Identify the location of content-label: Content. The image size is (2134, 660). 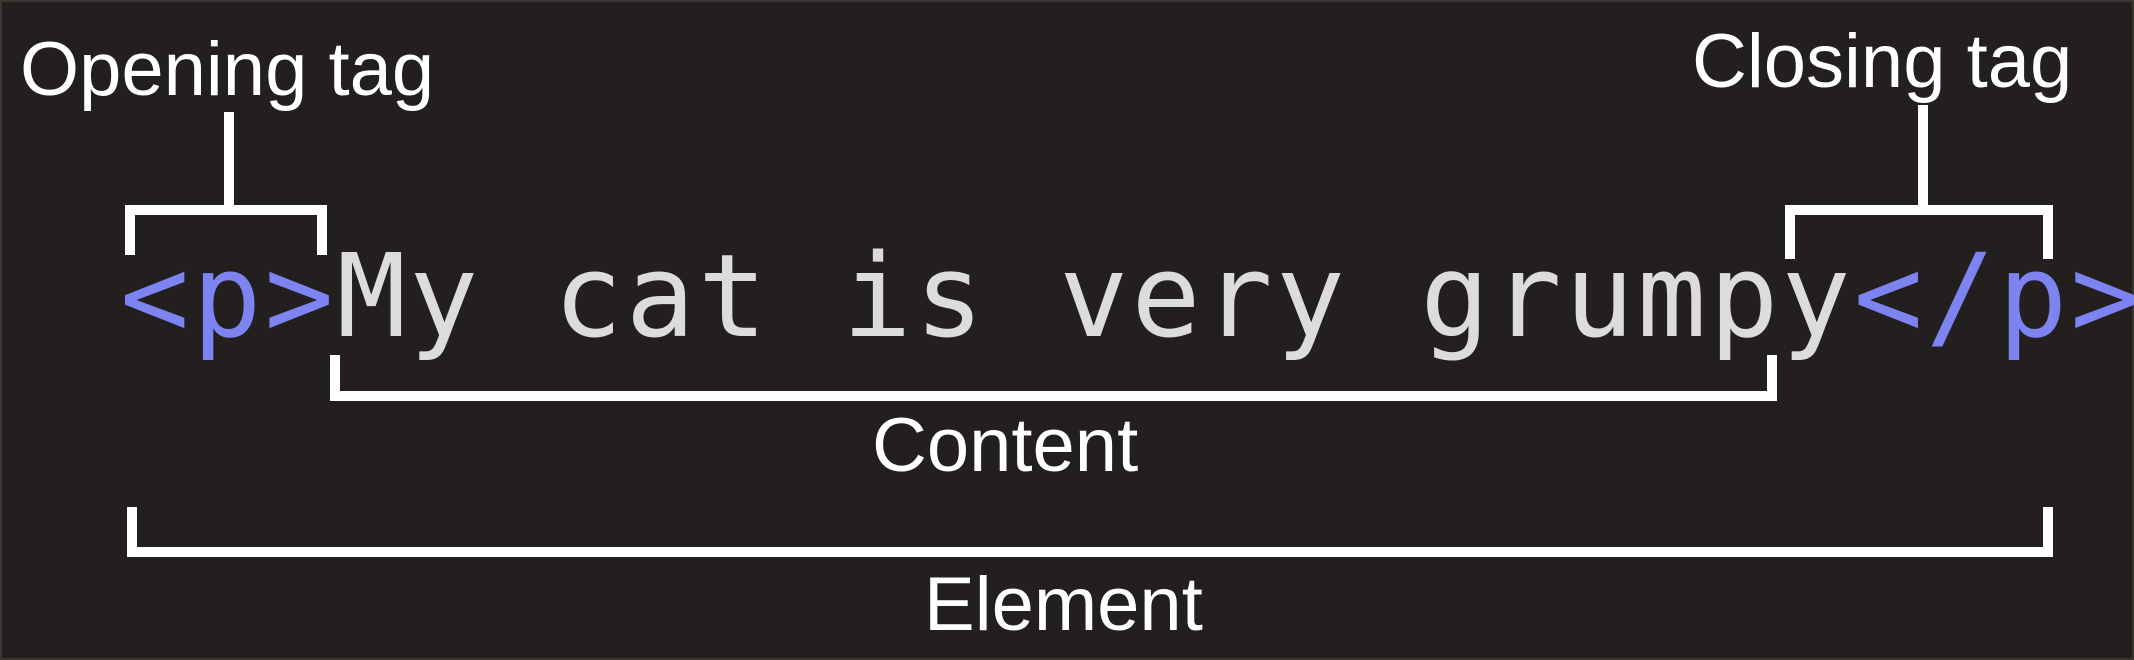
(1005, 445).